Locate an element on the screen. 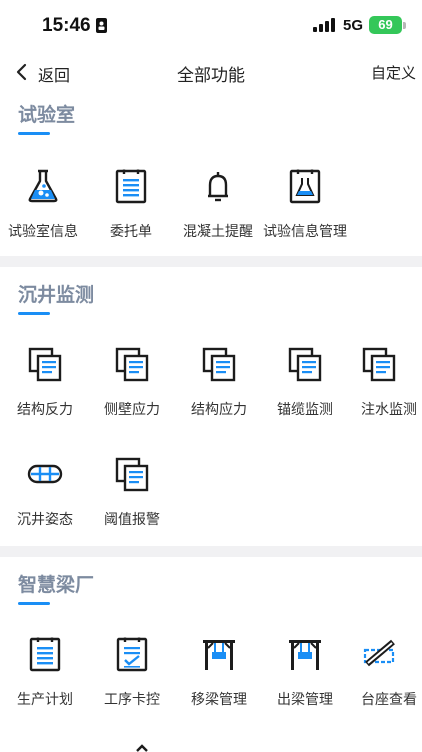 This screenshot has height=752, width=422. clipboard-check-icon is located at coordinates (132, 654).